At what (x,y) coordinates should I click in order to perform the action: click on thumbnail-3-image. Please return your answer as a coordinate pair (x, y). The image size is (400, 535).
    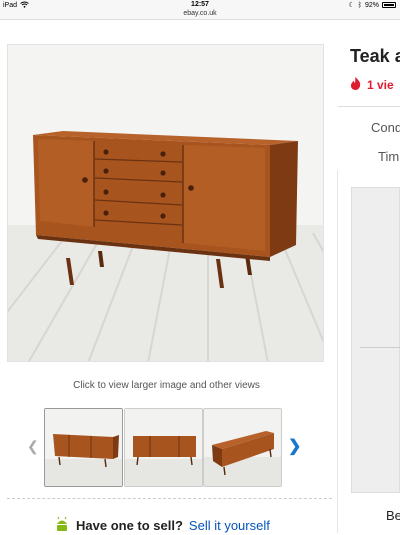
    Looking at the image, I should click on (242, 447).